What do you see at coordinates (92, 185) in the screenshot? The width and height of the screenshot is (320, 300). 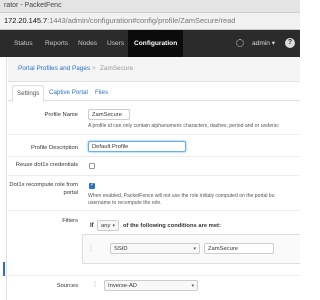 I see `dot1x-recompute-checkbox` at bounding box center [92, 185].